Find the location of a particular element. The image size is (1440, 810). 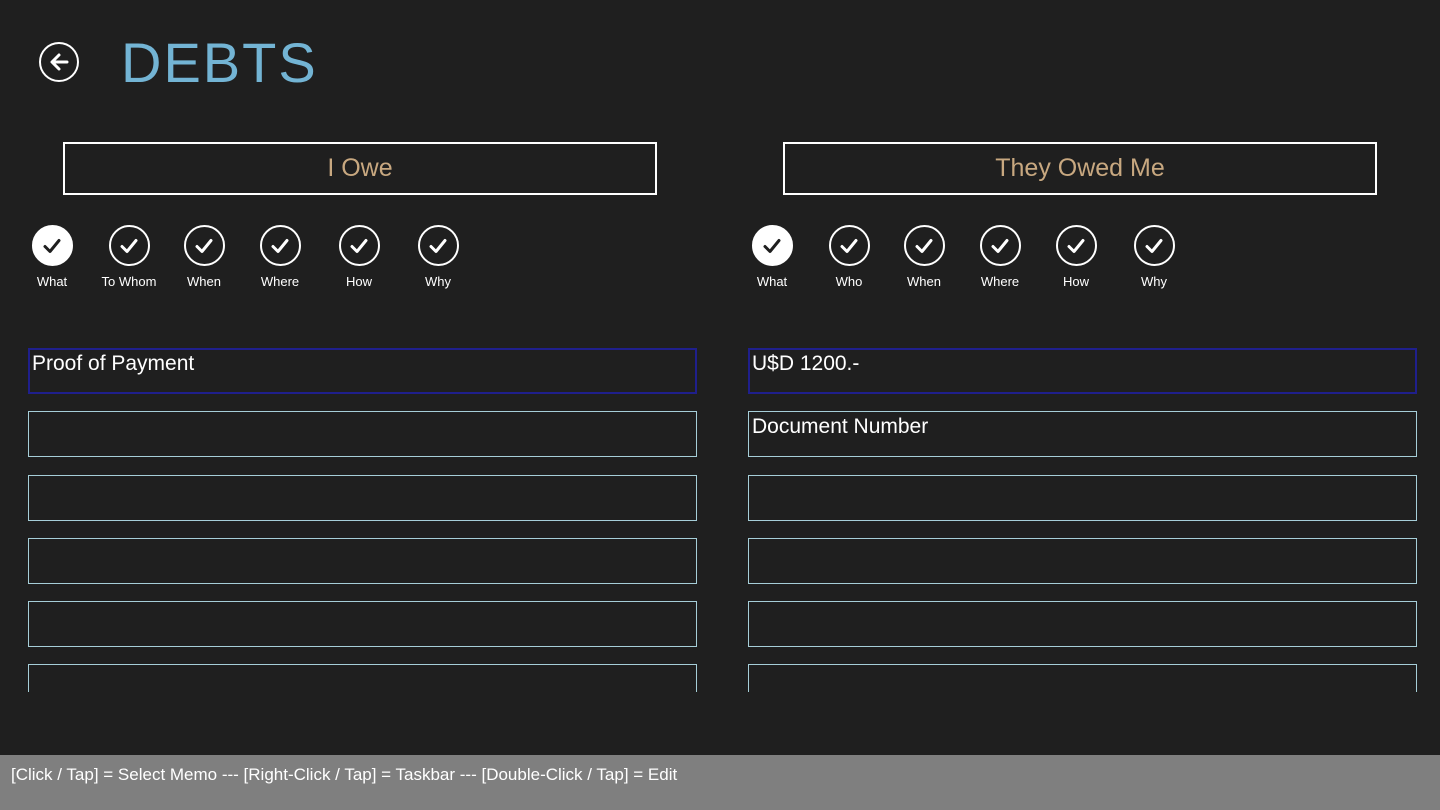

check-to-whom: To Whom is located at coordinates (129, 257).